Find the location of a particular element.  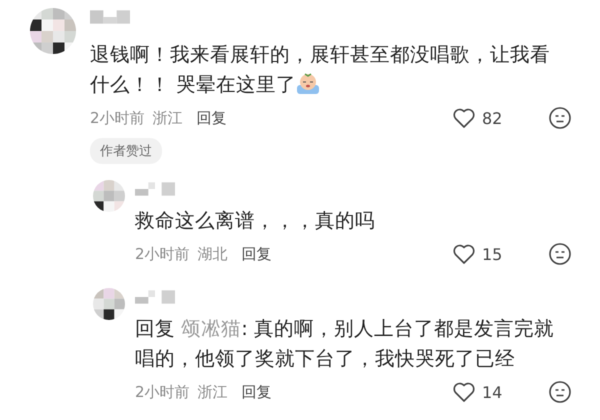

comment-location: 湖北 is located at coordinates (213, 254).